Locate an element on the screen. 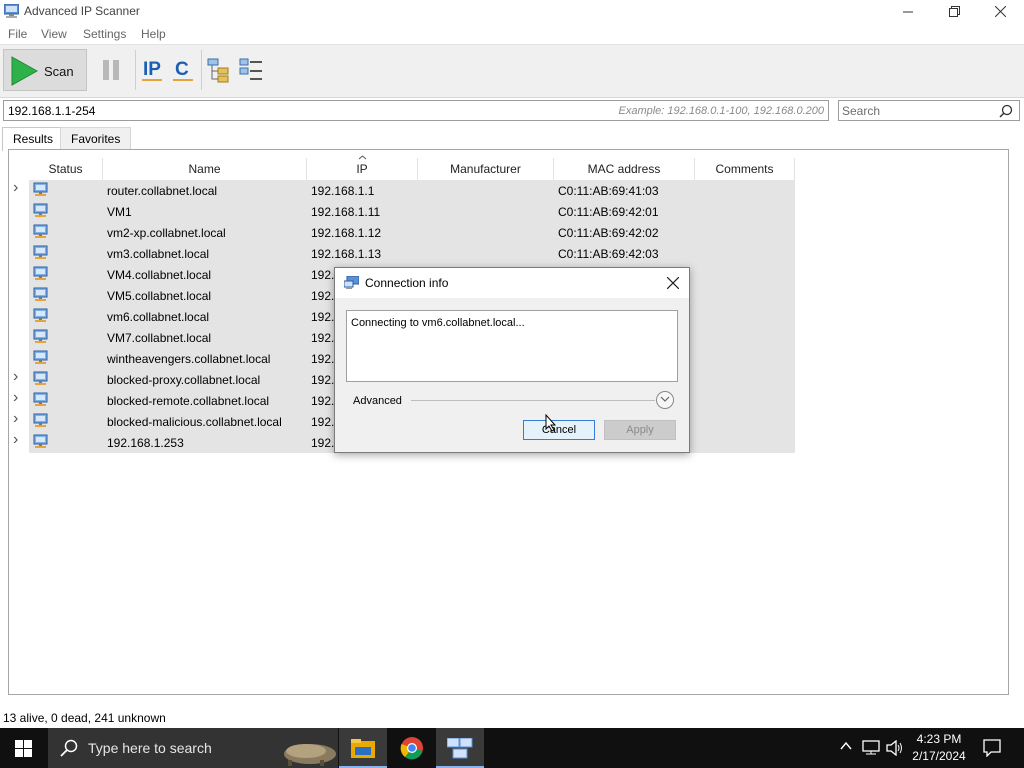 The image size is (1024, 768). close-button is located at coordinates (1000, 11).